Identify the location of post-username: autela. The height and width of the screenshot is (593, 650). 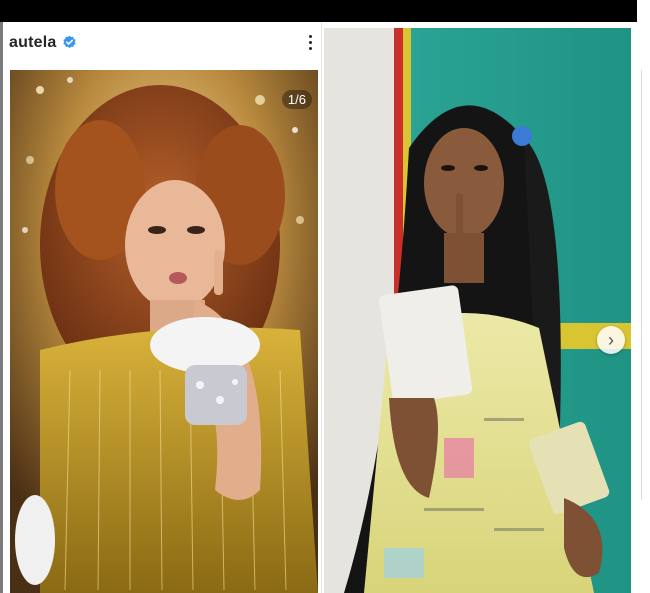
(32, 43).